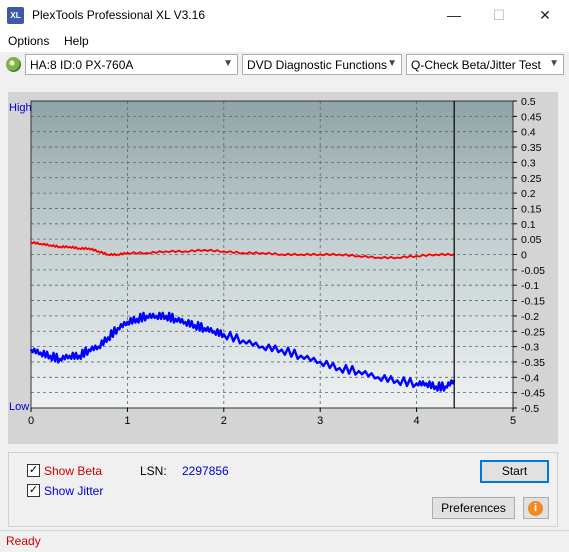 Image resolution: width=569 pixels, height=552 pixels. Describe the element at coordinates (33, 470) in the screenshot. I see `show-beta-checkbox: ✓` at that location.